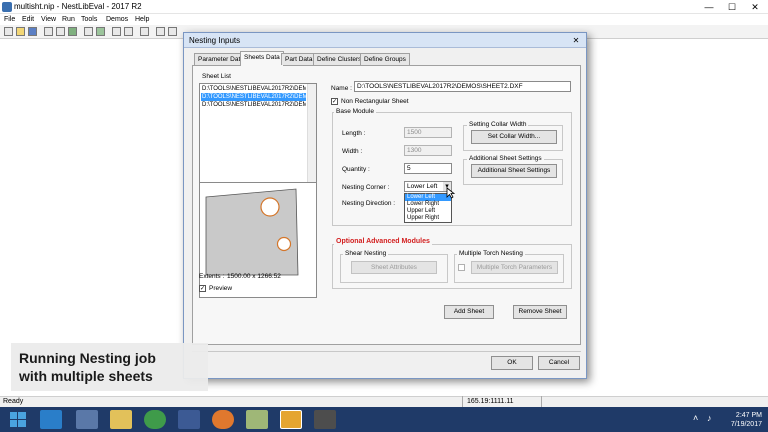 The image size is (768, 432). What do you see at coordinates (356, 169) in the screenshot?
I see `quantity-label: Quantity :` at bounding box center [356, 169].